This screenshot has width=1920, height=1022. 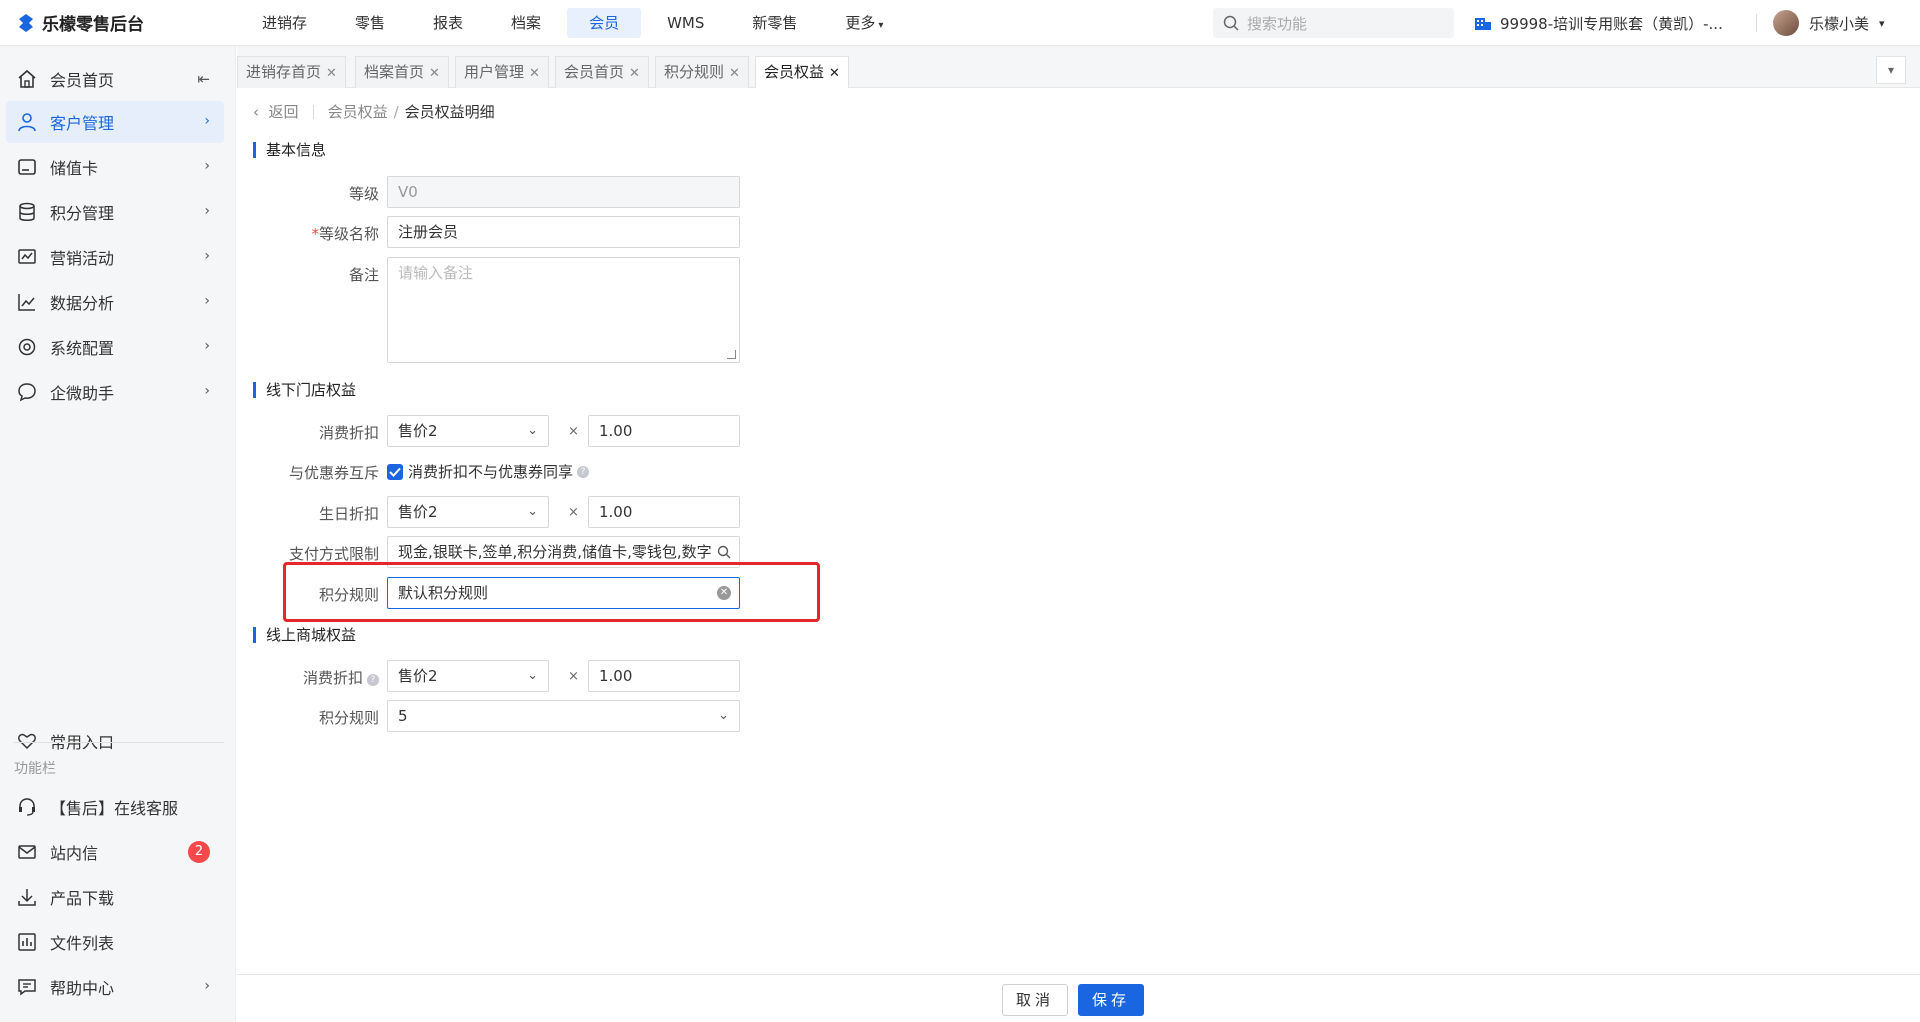 What do you see at coordinates (315, 234) in the screenshot?
I see `required-mark: *` at bounding box center [315, 234].